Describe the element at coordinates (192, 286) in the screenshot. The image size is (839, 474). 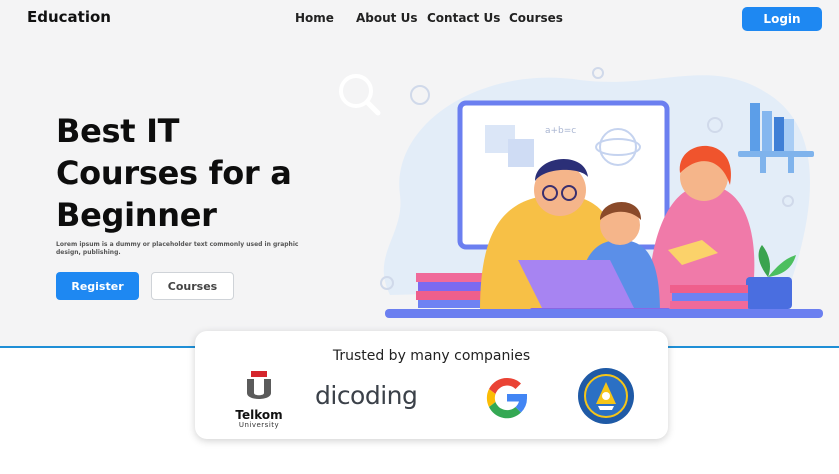
I see `courses-button: Courses` at that location.